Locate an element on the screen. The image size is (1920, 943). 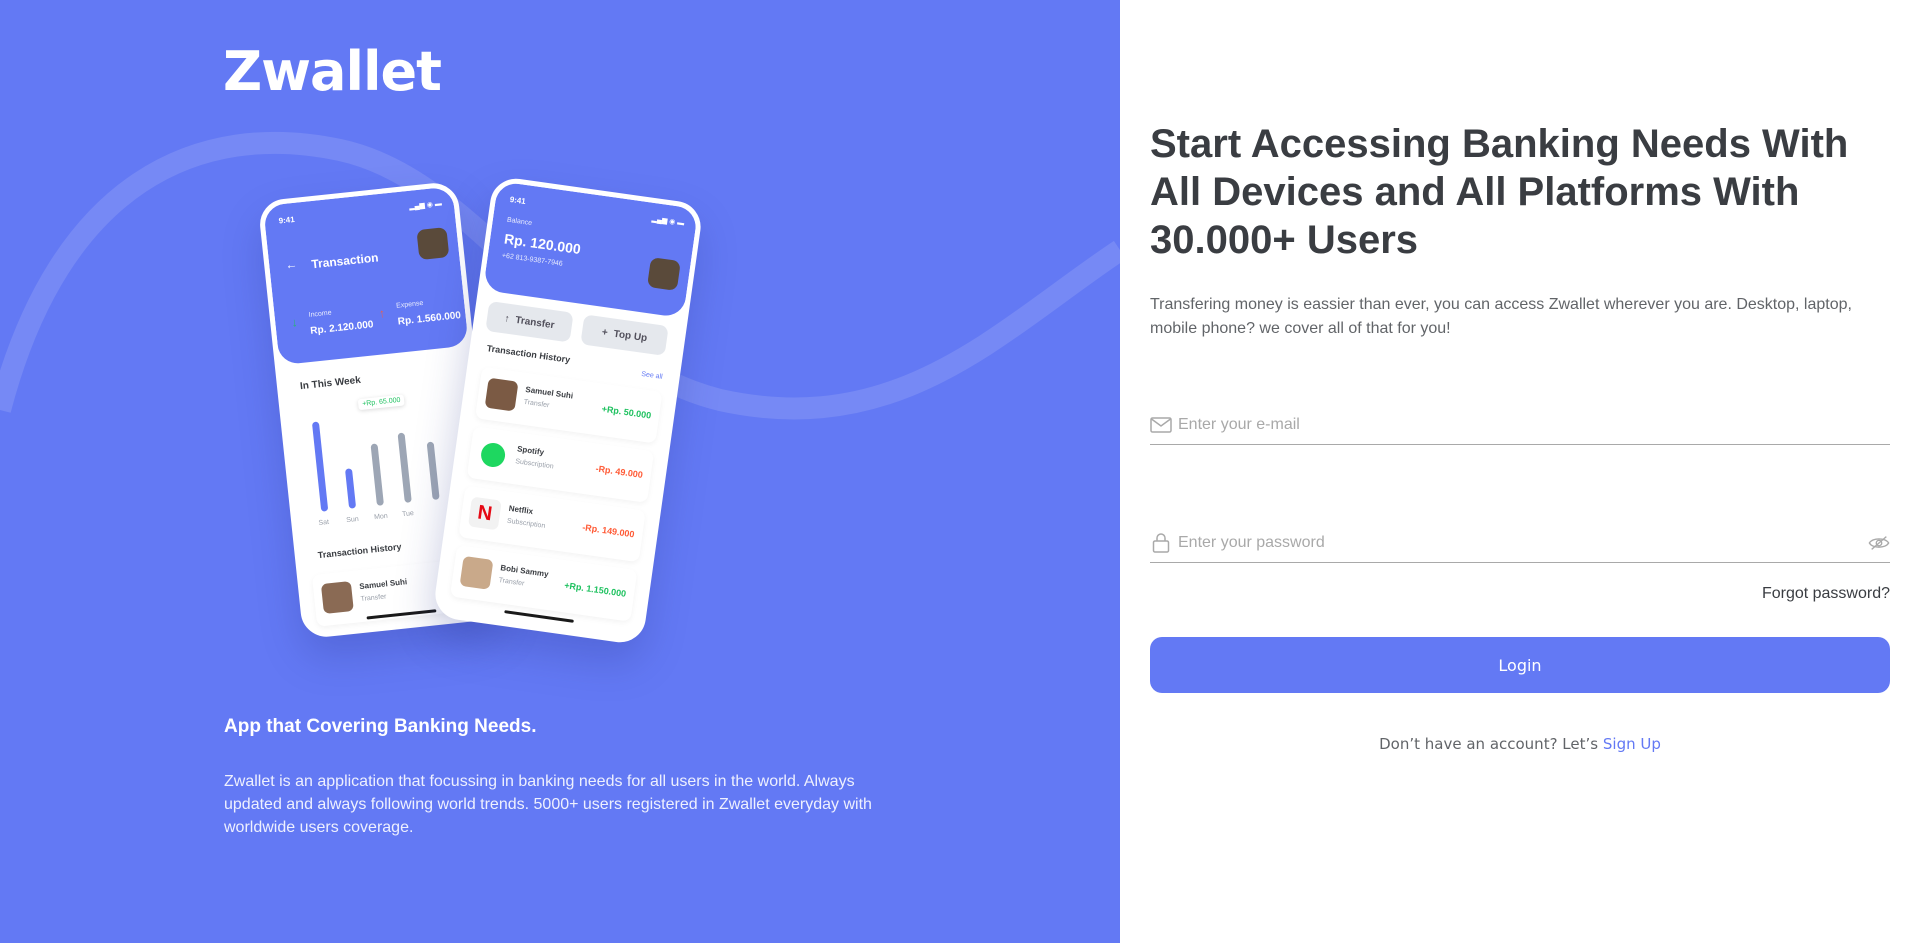
email-input is located at coordinates (1534, 424).